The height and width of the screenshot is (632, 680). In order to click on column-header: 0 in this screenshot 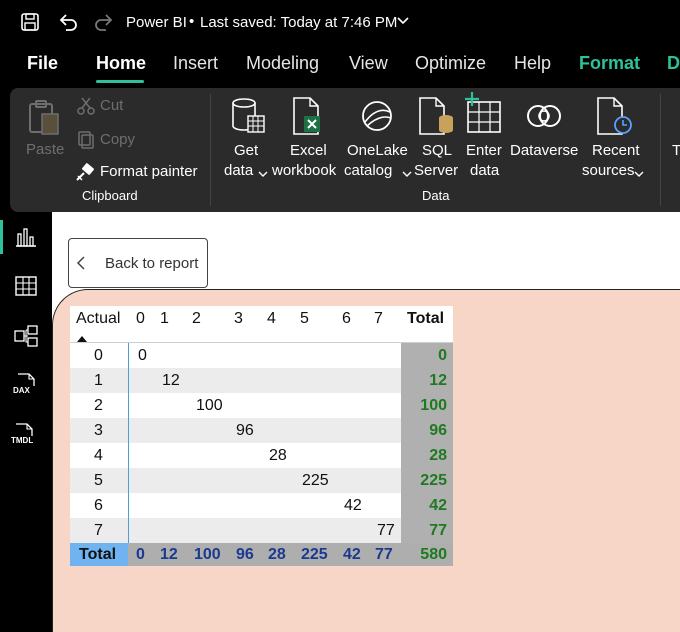, I will do `click(140, 318)`.